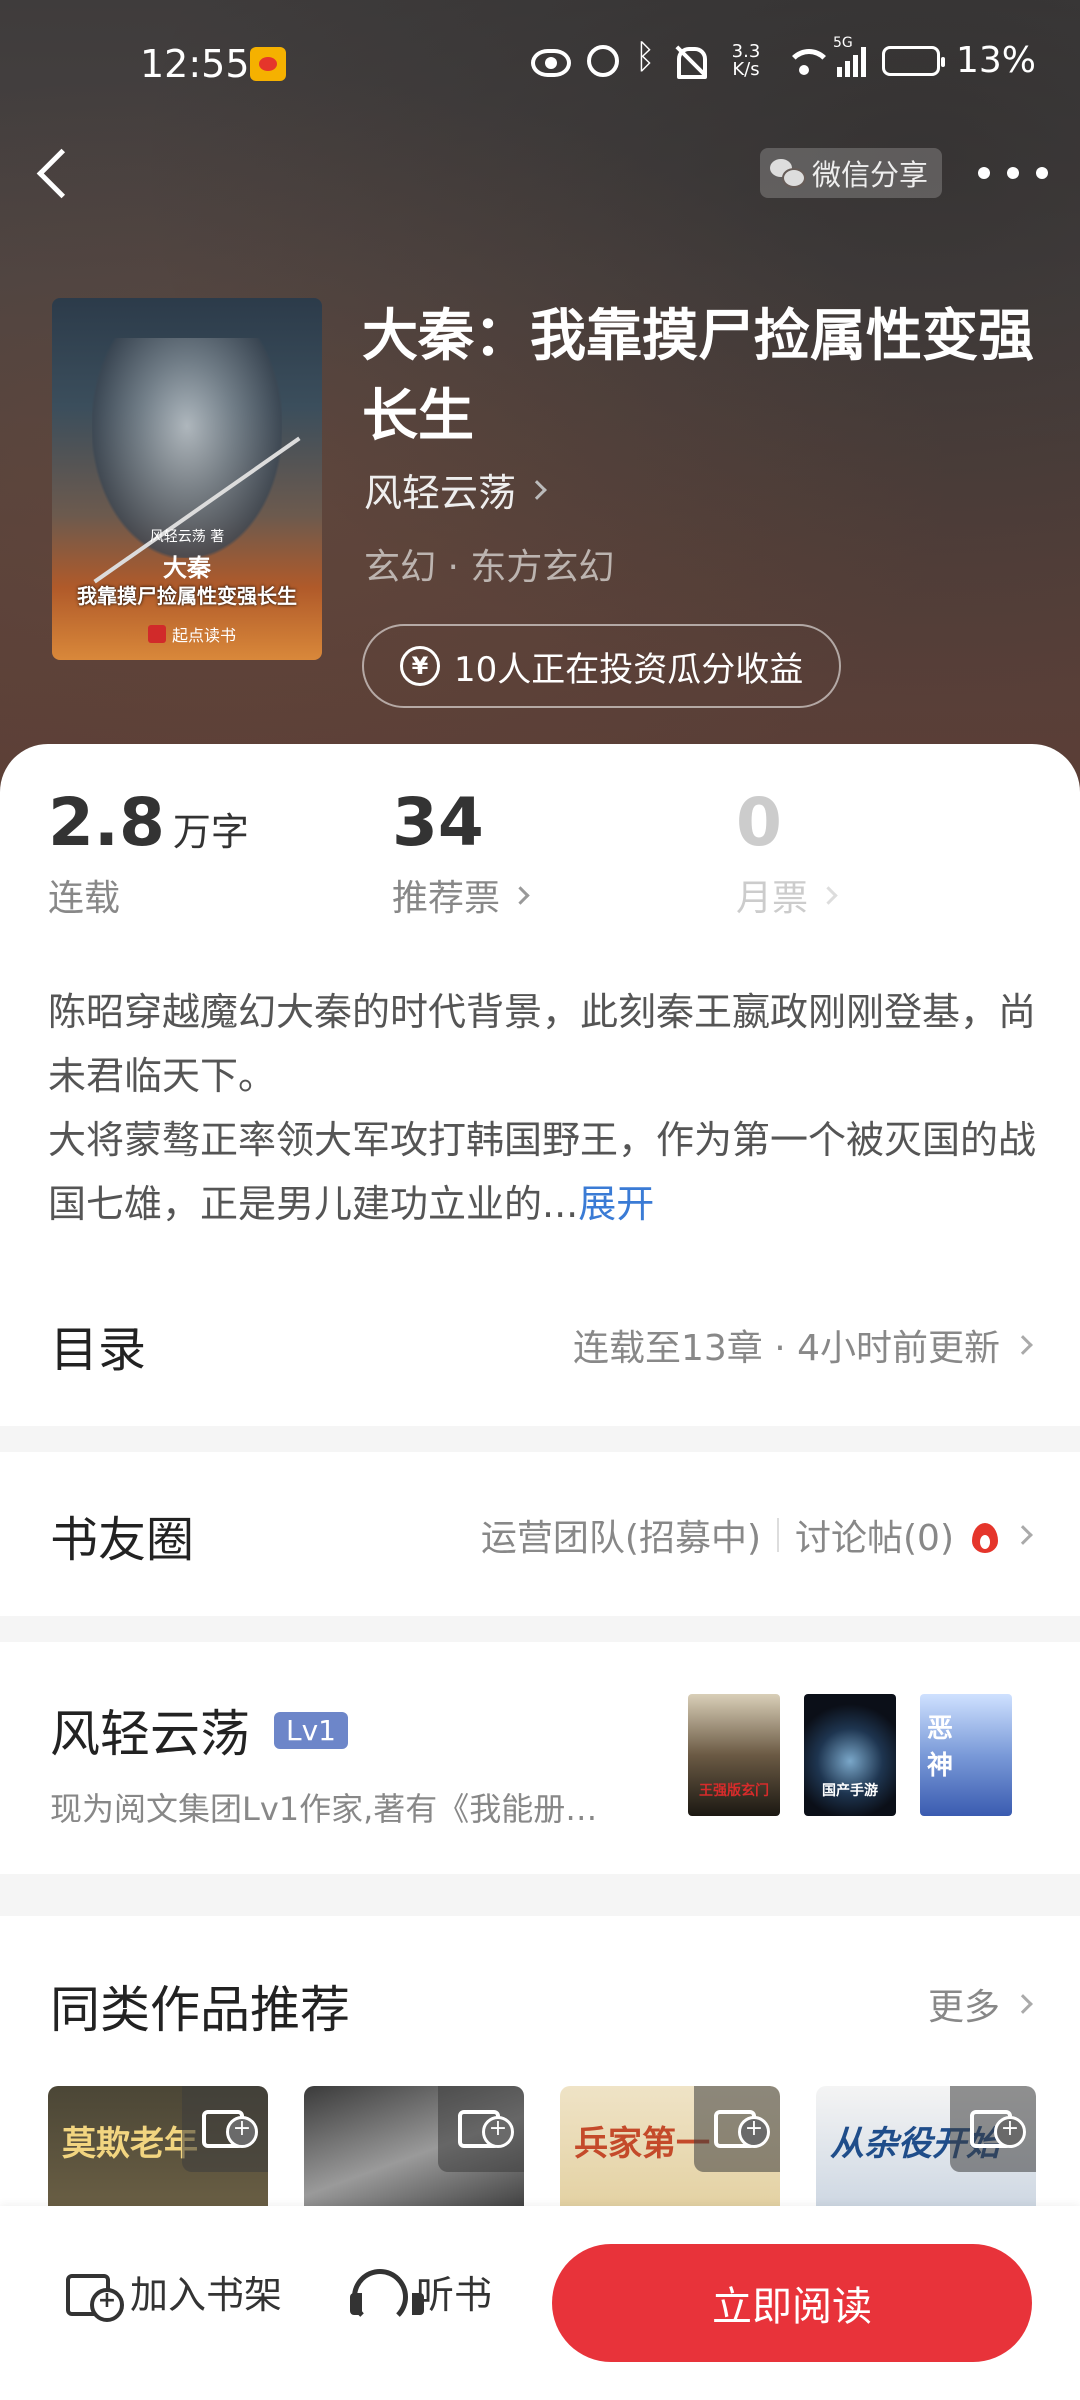  I want to click on cover-author: 风轻云荡 著, so click(187, 537).